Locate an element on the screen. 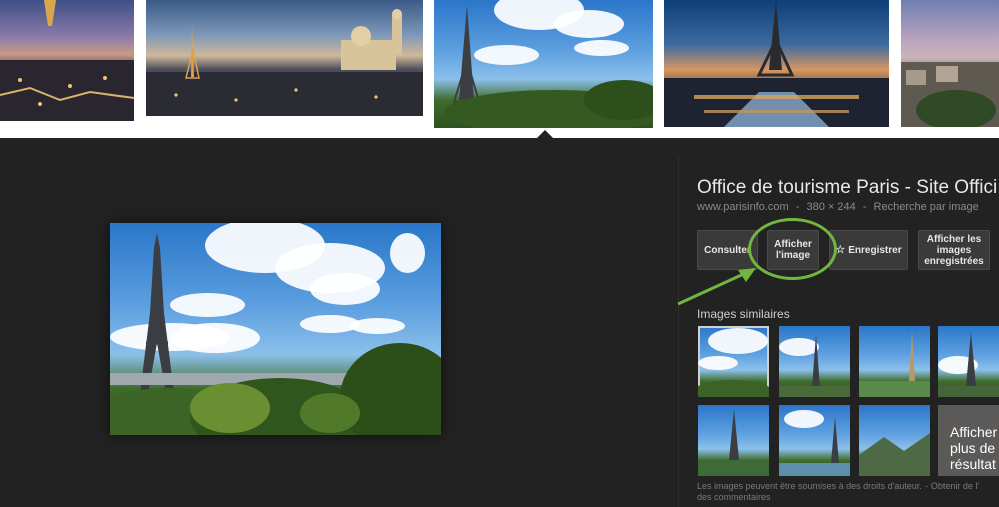  preview-image is located at coordinates (275, 329).